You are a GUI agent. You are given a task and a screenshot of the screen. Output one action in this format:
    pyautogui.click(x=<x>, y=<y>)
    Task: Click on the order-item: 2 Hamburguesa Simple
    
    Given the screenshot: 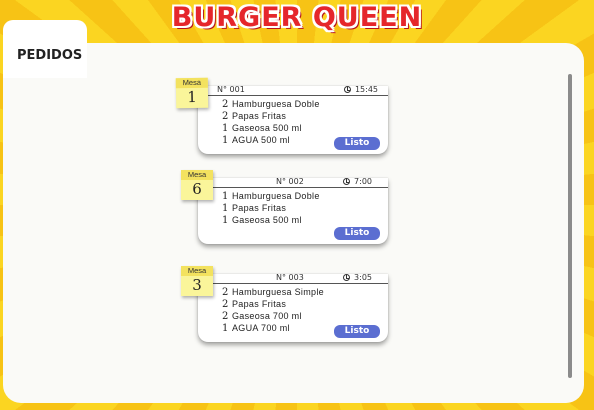 What is the action you would take?
    pyautogui.click(x=305, y=293)
    